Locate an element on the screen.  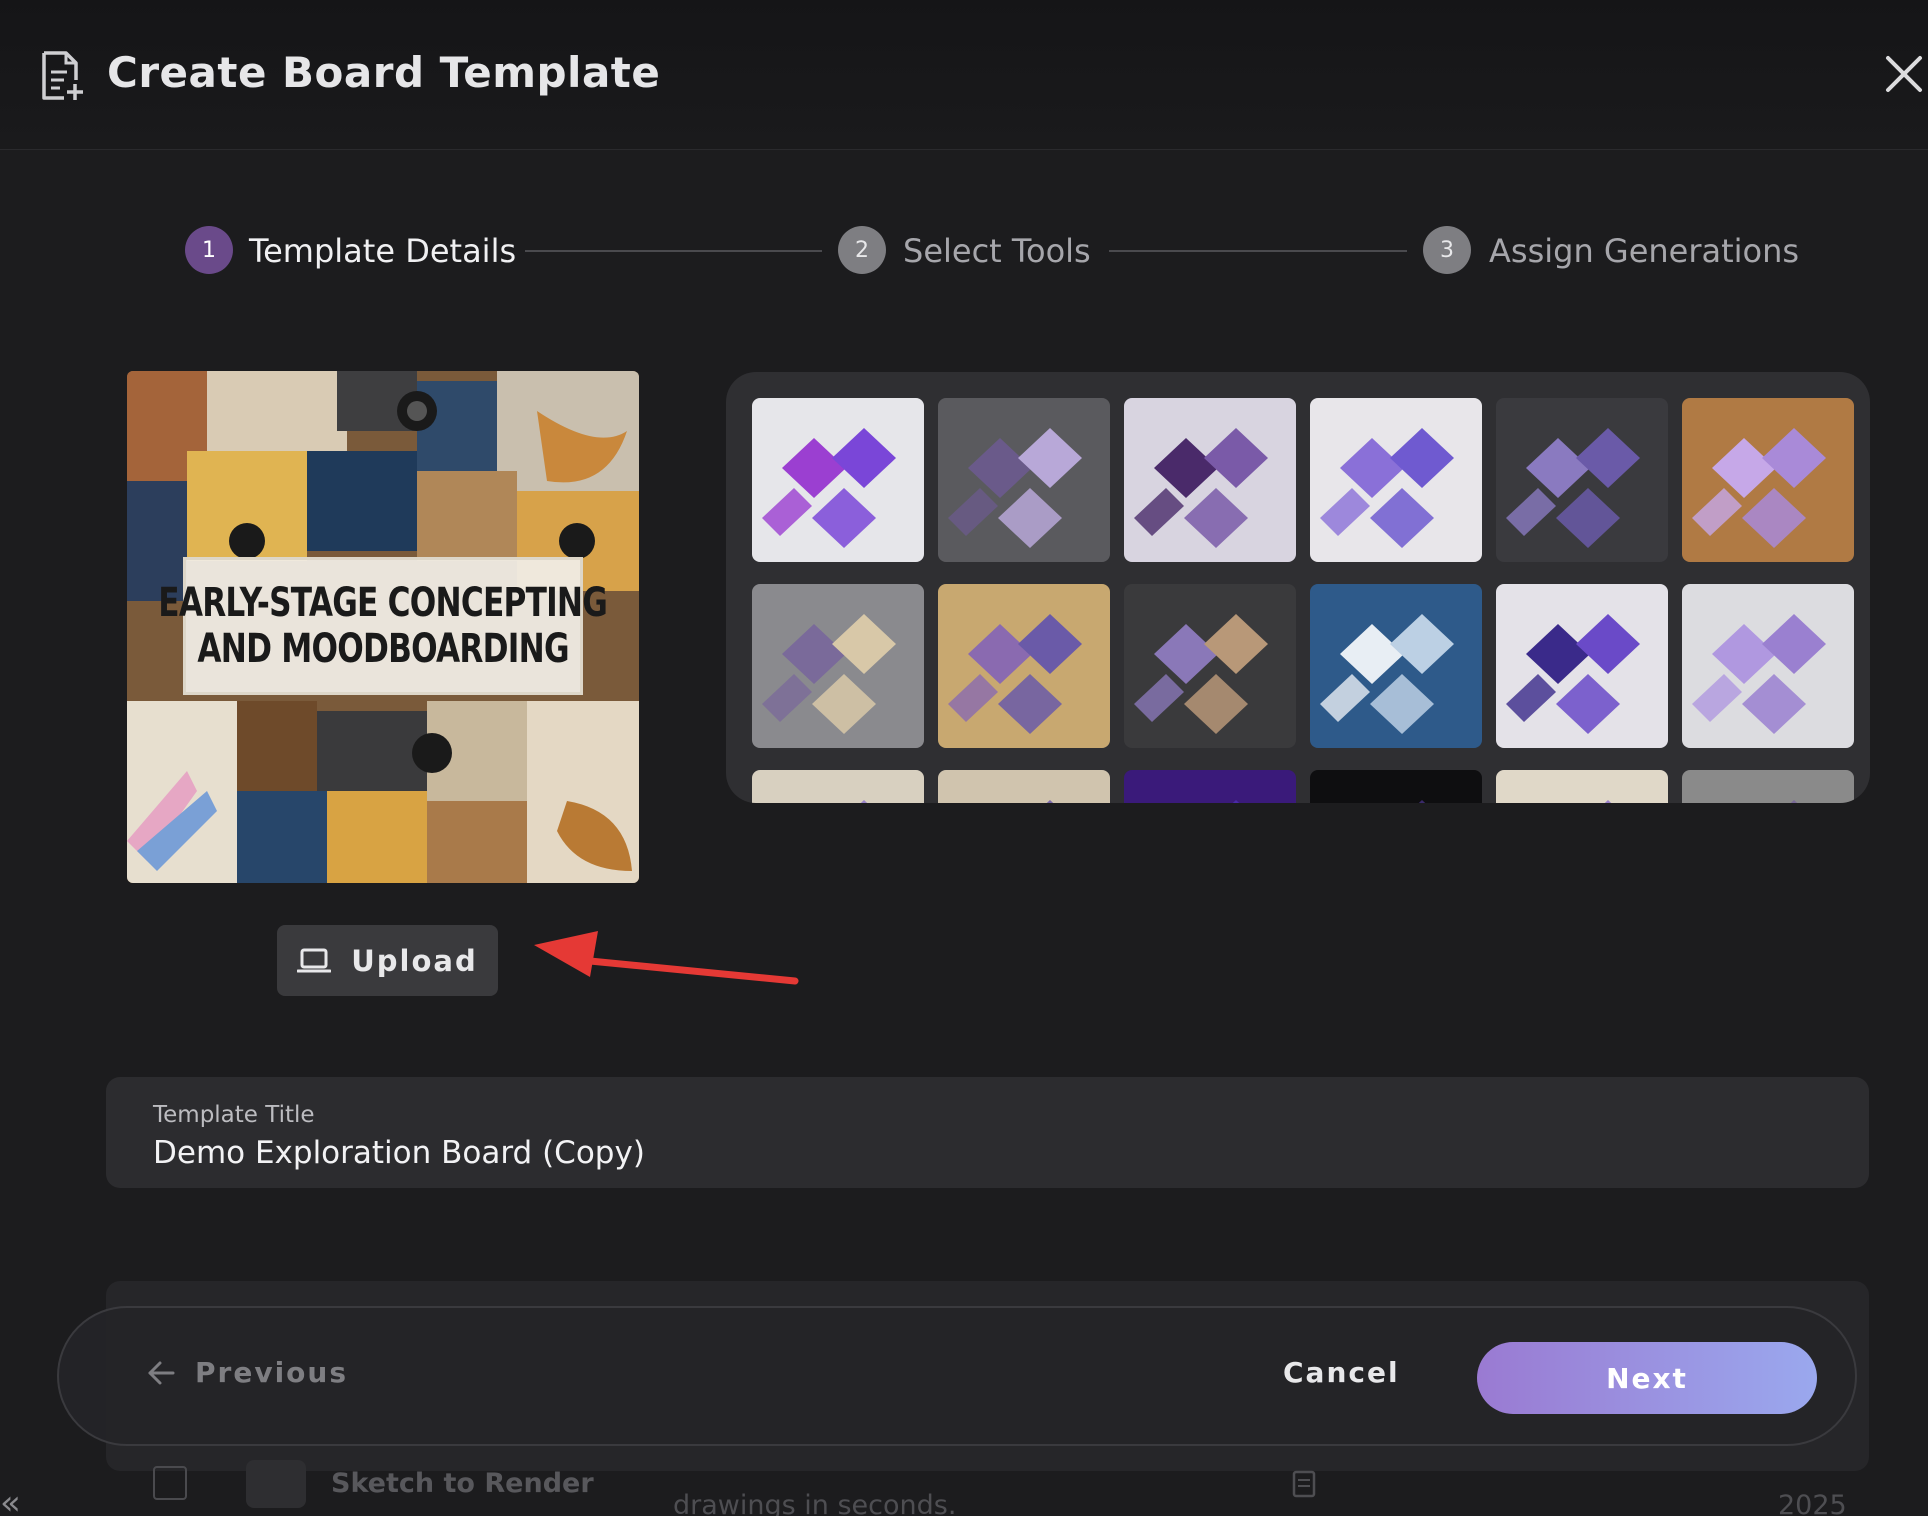
upload-button: Upload is located at coordinates (387, 960).